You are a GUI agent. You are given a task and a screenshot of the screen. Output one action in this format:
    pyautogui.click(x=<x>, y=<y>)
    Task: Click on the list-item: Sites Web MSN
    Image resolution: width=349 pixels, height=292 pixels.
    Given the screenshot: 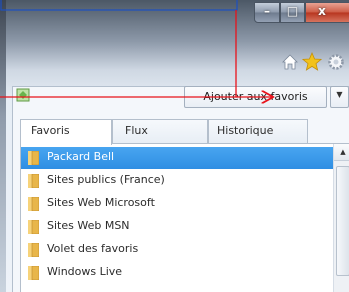 What is the action you would take?
    pyautogui.click(x=177, y=227)
    